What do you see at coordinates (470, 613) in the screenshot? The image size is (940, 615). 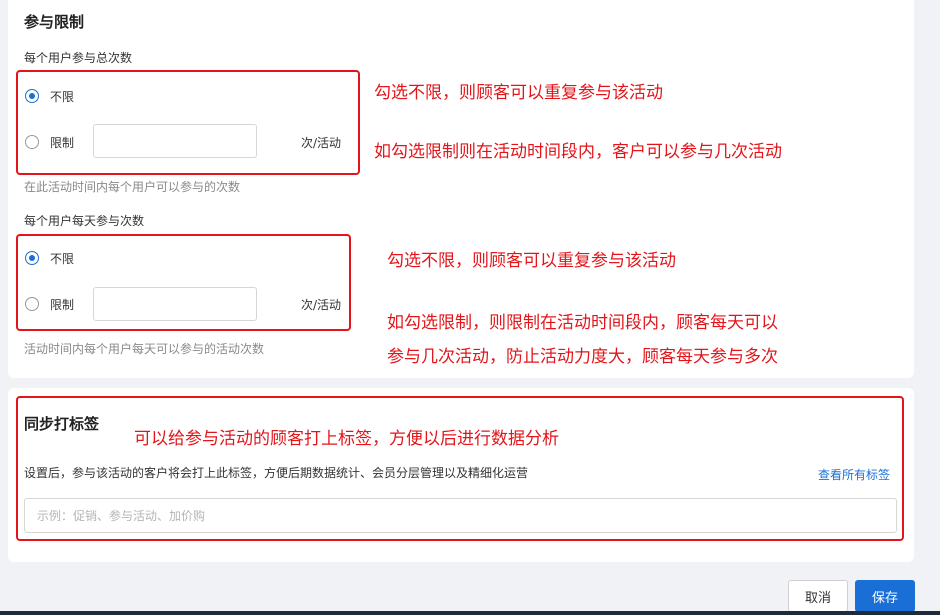 I see `taskbar-strip` at bounding box center [470, 613].